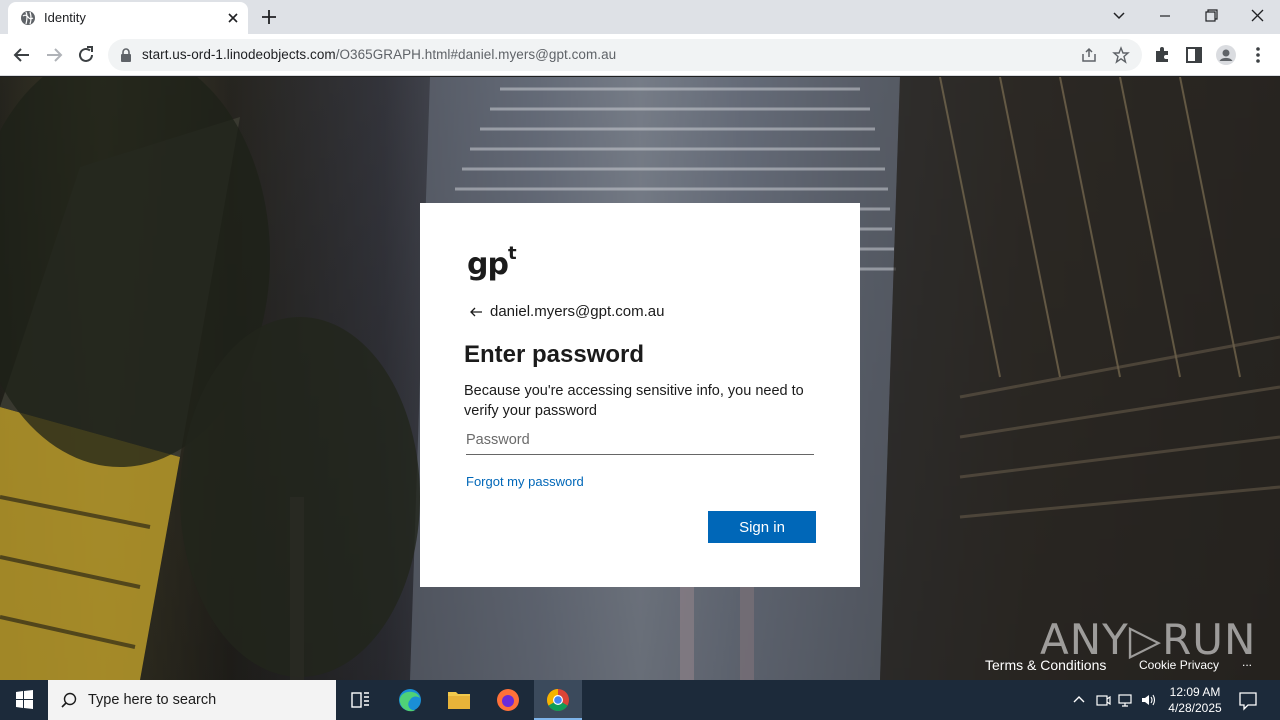 The image size is (1280, 720). I want to click on new-tab-icon, so click(269, 17).